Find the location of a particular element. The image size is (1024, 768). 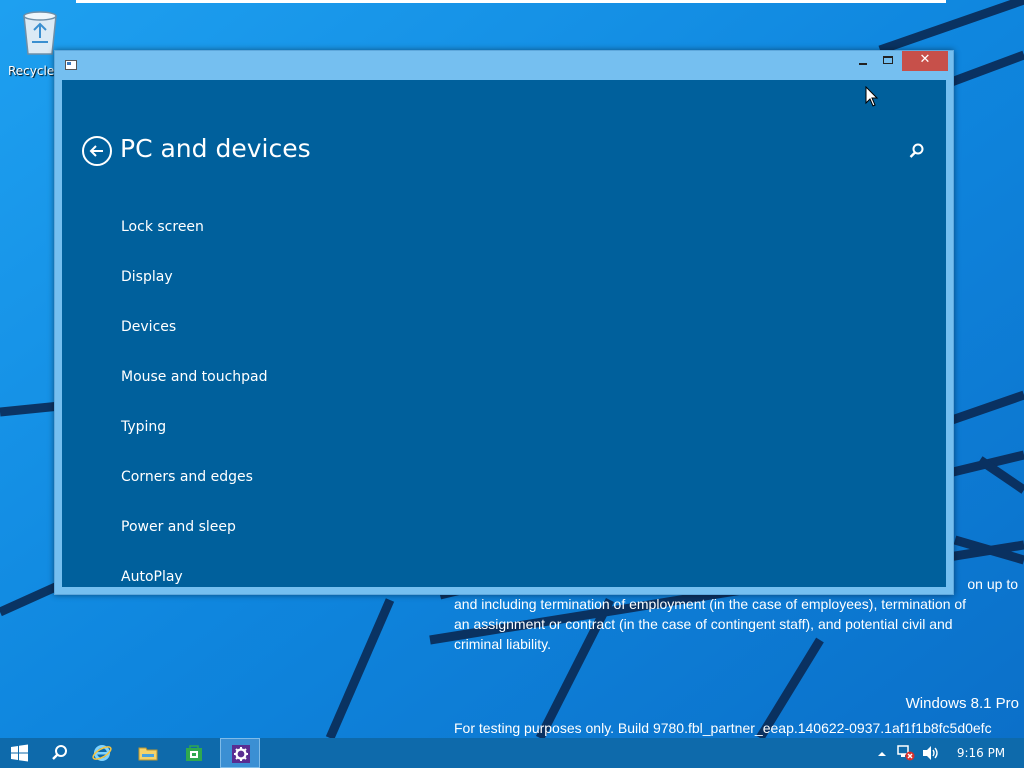

nav-item-corners-and-edges: Corners and edges is located at coordinates (194, 492).